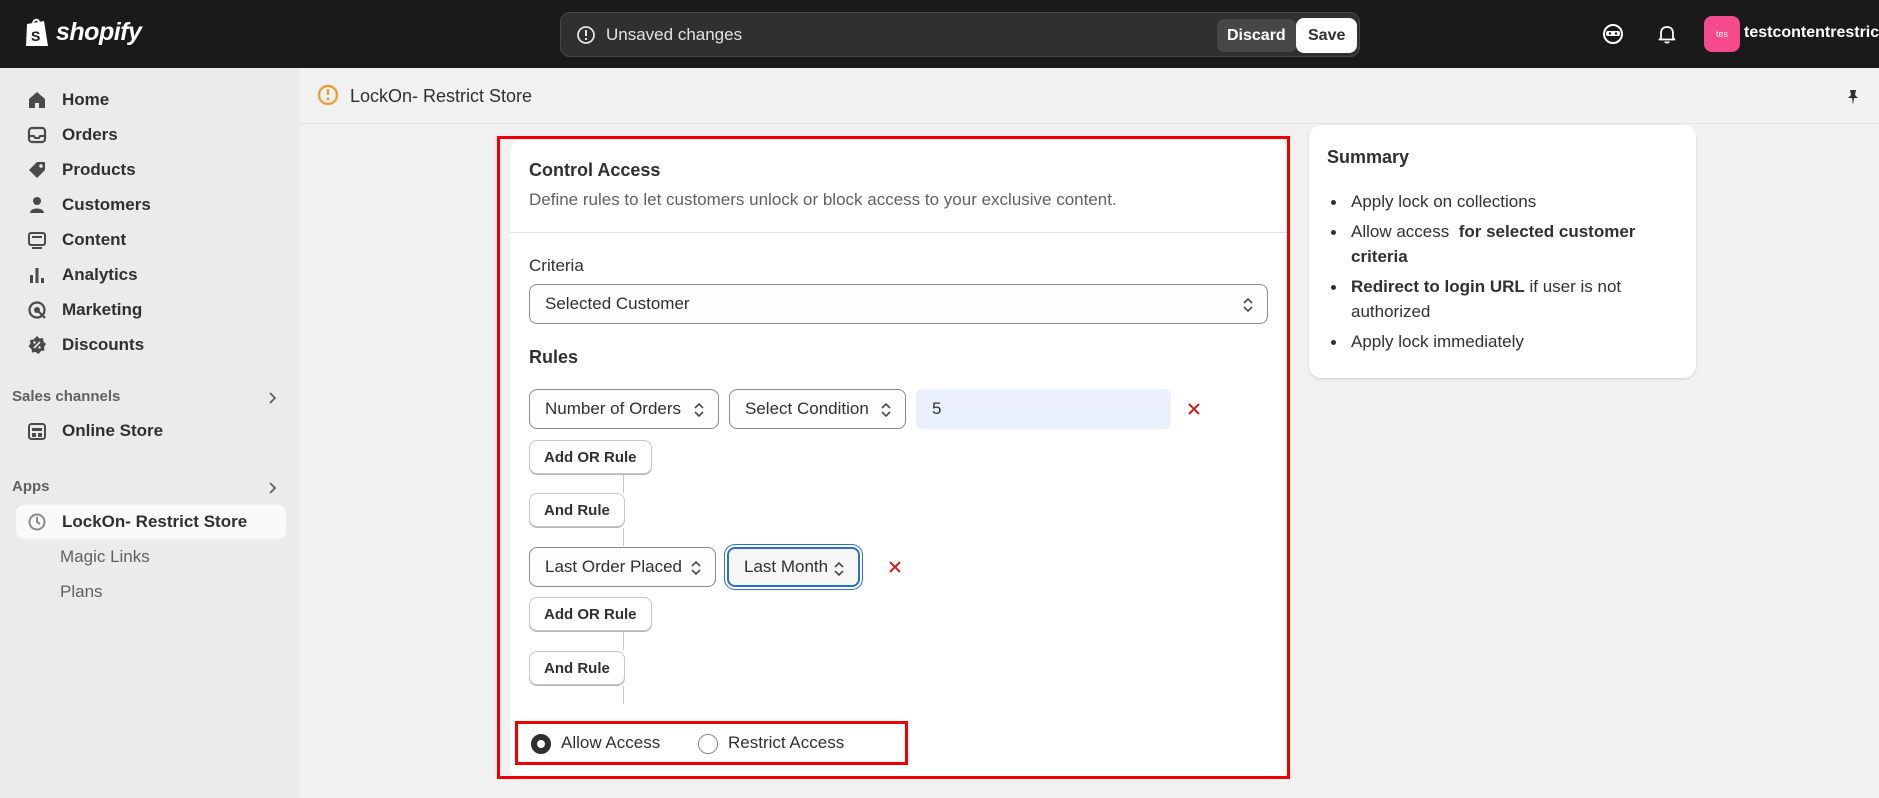 This screenshot has width=1879, height=798. Describe the element at coordinates (586, 35) in the screenshot. I see `alert-circle-icon` at that location.